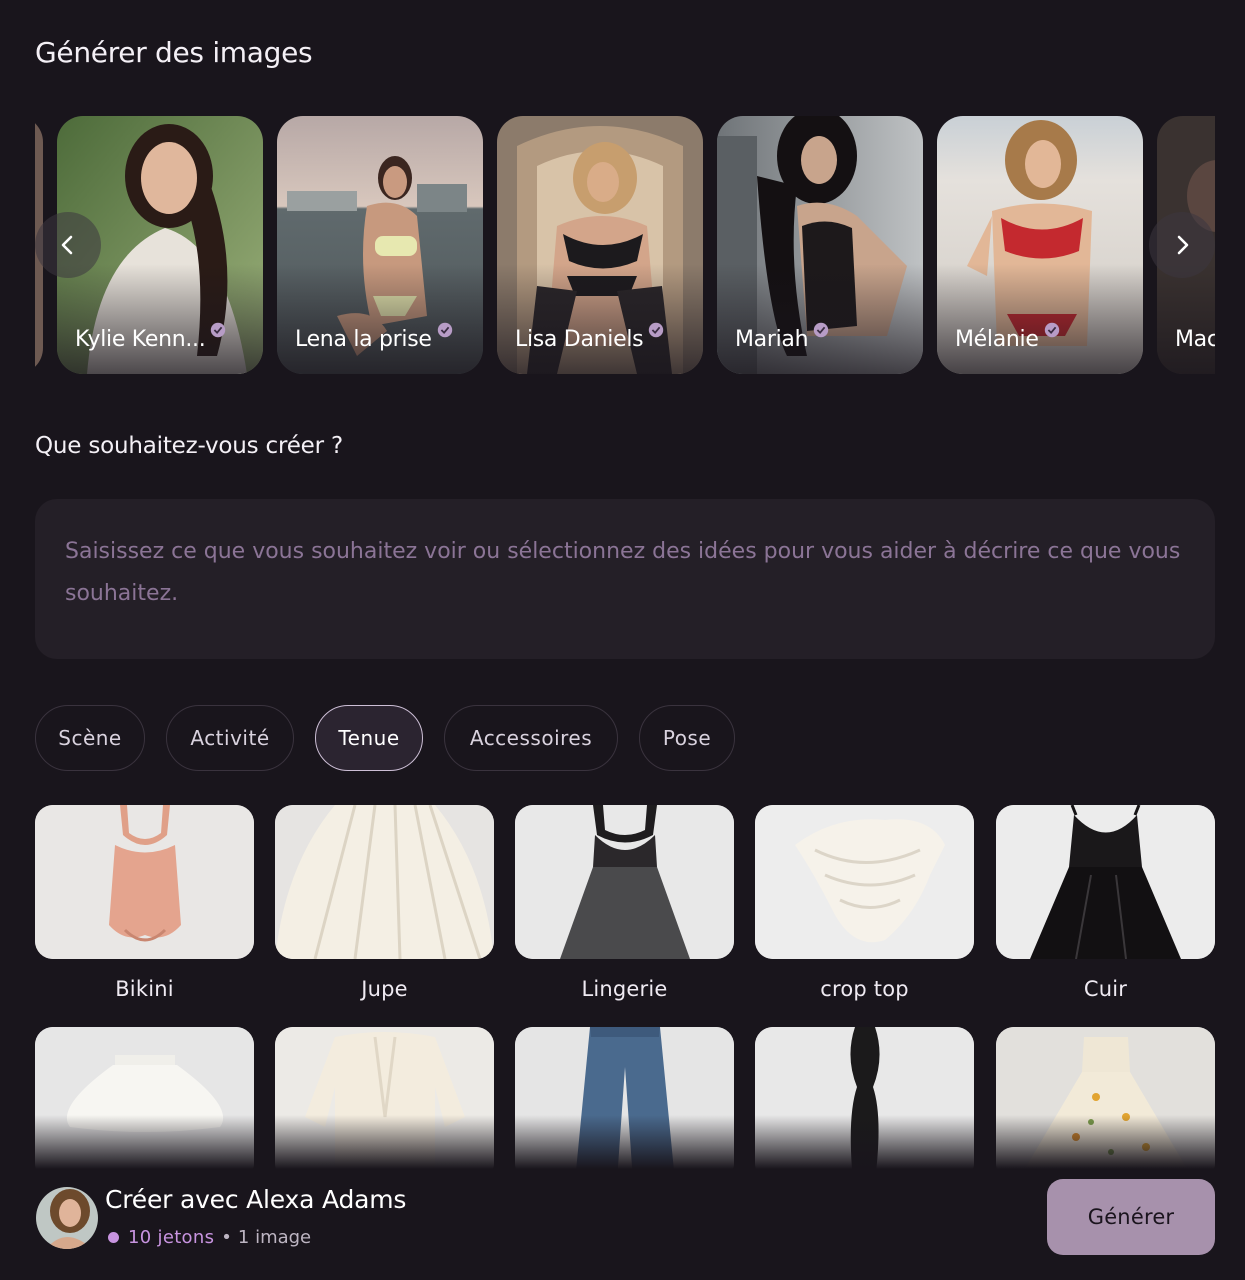 Image resolution: width=1245 pixels, height=1280 pixels. I want to click on token-cost: 10 jetons, so click(171, 1237).